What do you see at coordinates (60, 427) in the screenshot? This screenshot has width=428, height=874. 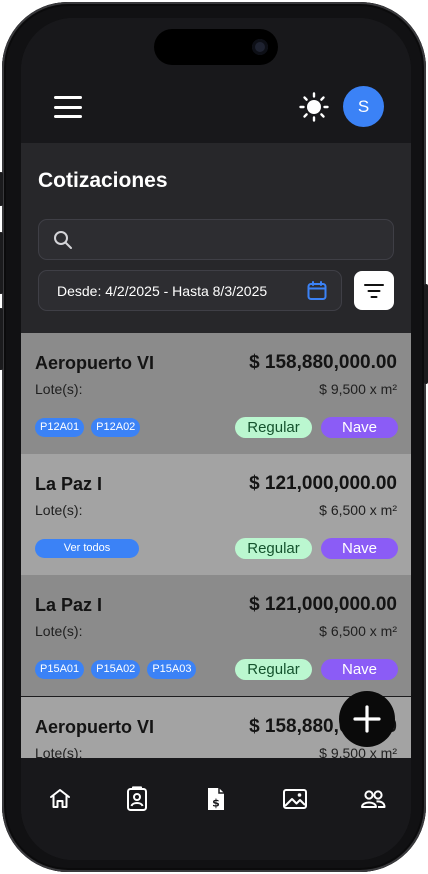 I see `lot-chip: P12A01` at bounding box center [60, 427].